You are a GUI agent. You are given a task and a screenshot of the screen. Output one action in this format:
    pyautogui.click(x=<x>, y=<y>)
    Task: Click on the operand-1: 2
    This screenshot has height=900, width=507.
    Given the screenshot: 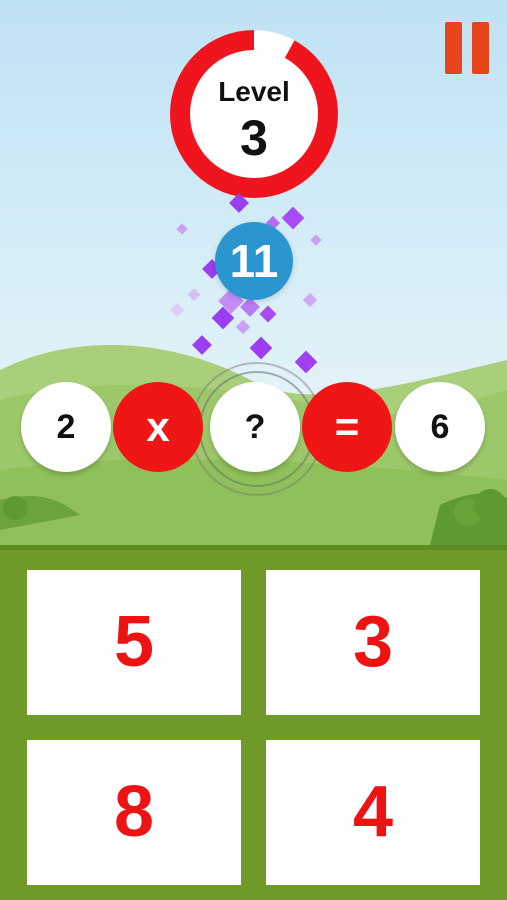 What is the action you would take?
    pyautogui.click(x=66, y=427)
    